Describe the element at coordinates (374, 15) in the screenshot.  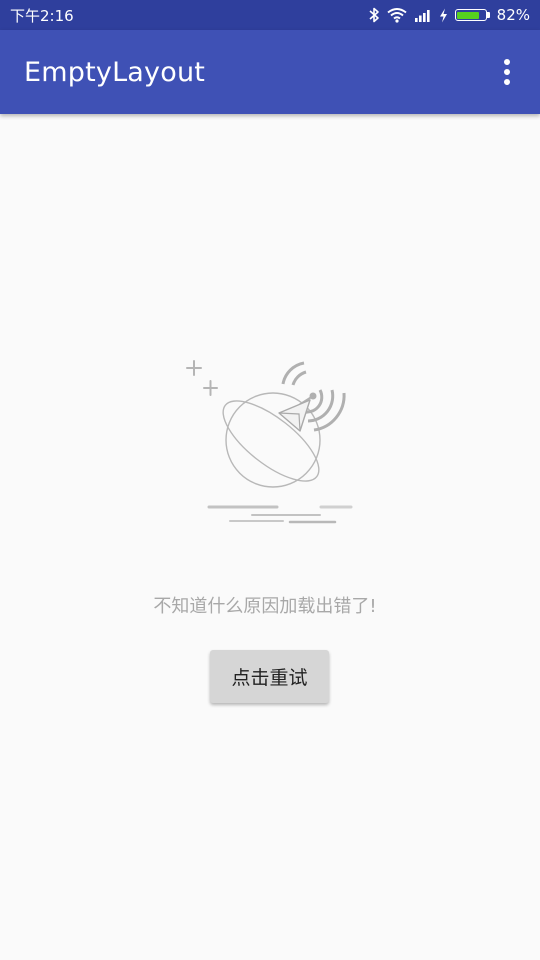
I see `bluetooth-icon` at that location.